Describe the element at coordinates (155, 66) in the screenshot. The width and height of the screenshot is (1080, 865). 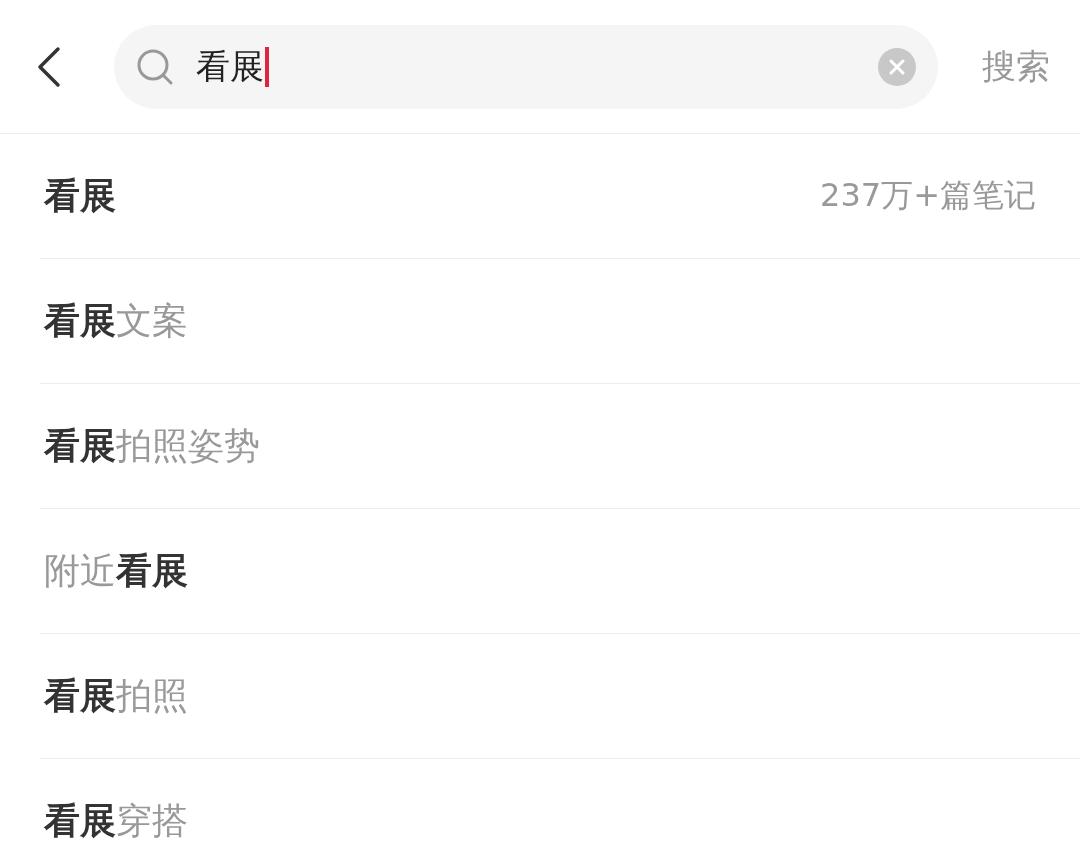
I see `search-icon` at that location.